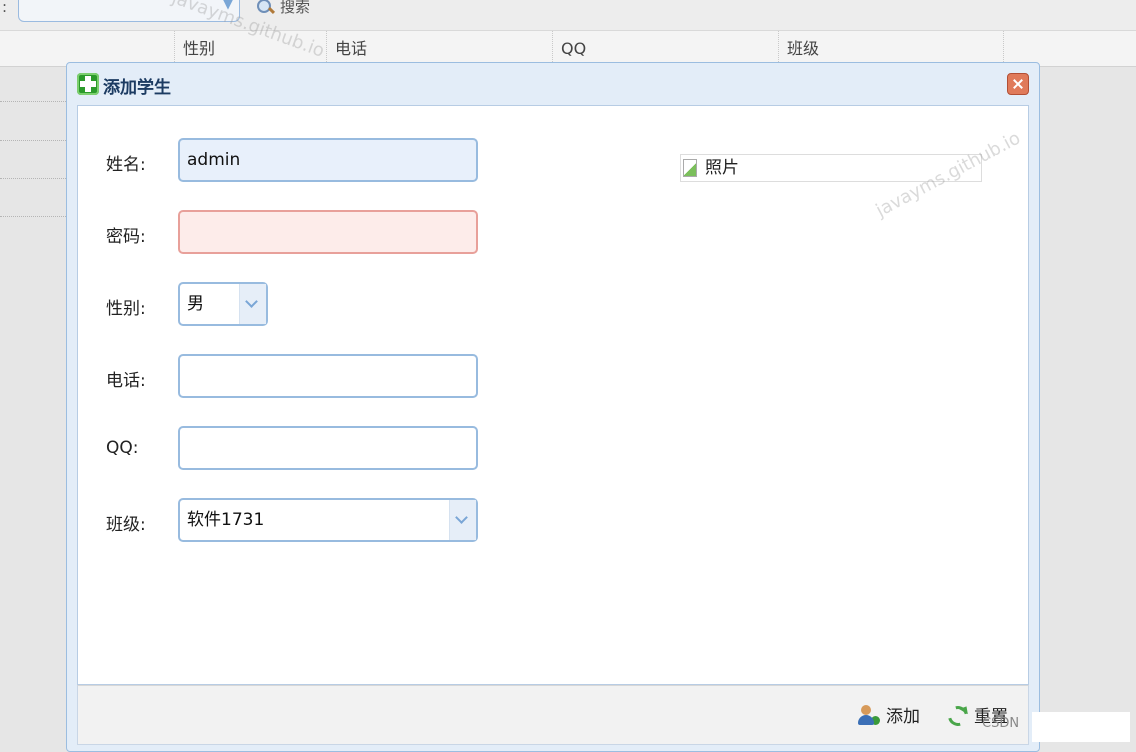  What do you see at coordinates (1081, 727) in the screenshot?
I see `overlay-patch` at bounding box center [1081, 727].